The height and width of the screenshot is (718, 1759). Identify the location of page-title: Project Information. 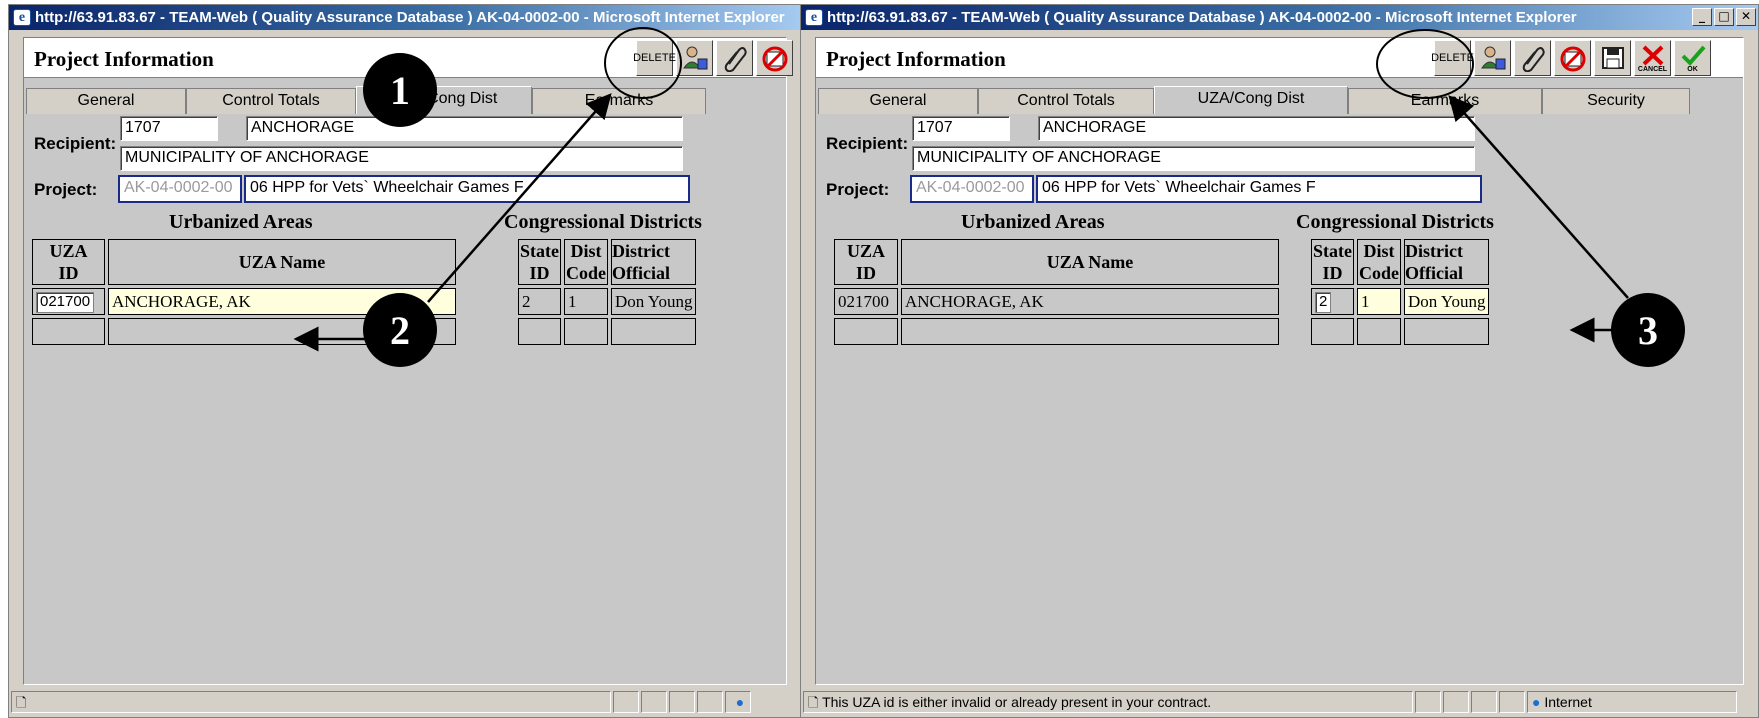
(124, 59).